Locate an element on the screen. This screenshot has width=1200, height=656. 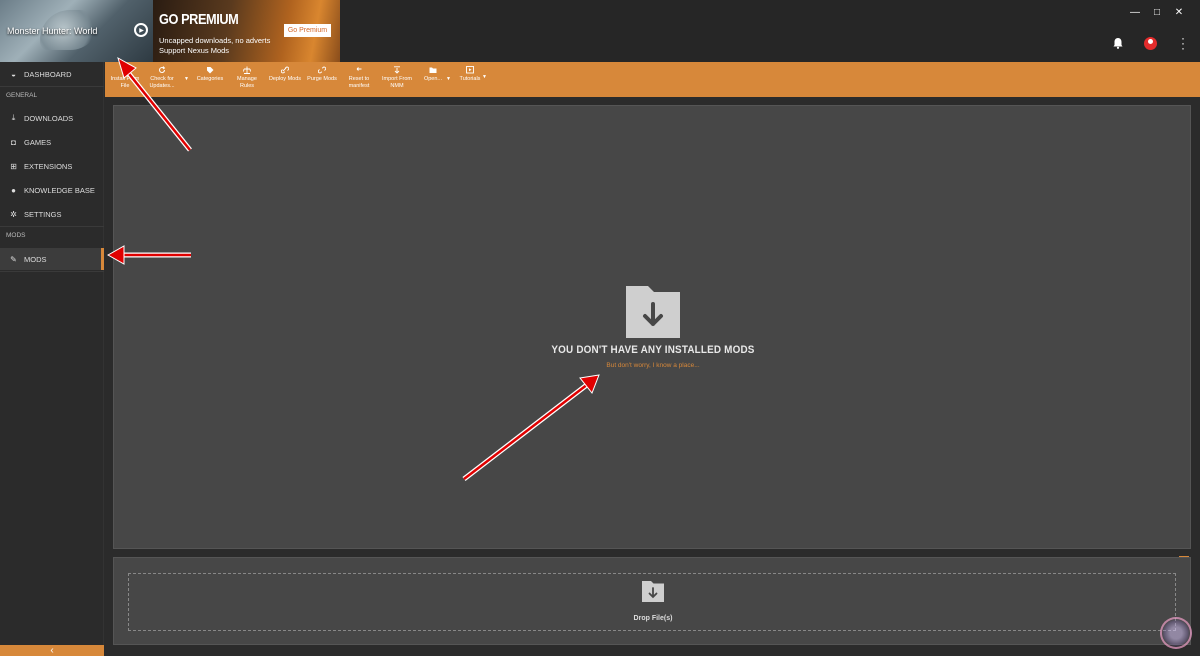
install-from-file-button: Install From File is located at coordinates (125, 78).